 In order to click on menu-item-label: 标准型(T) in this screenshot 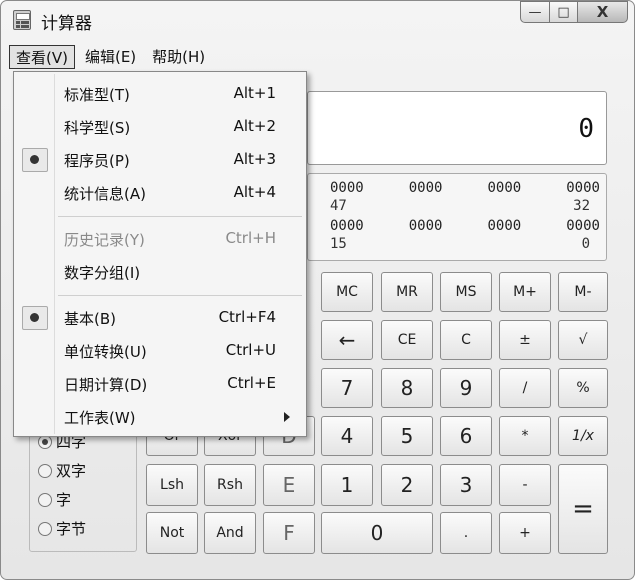, I will do `click(97, 95)`.